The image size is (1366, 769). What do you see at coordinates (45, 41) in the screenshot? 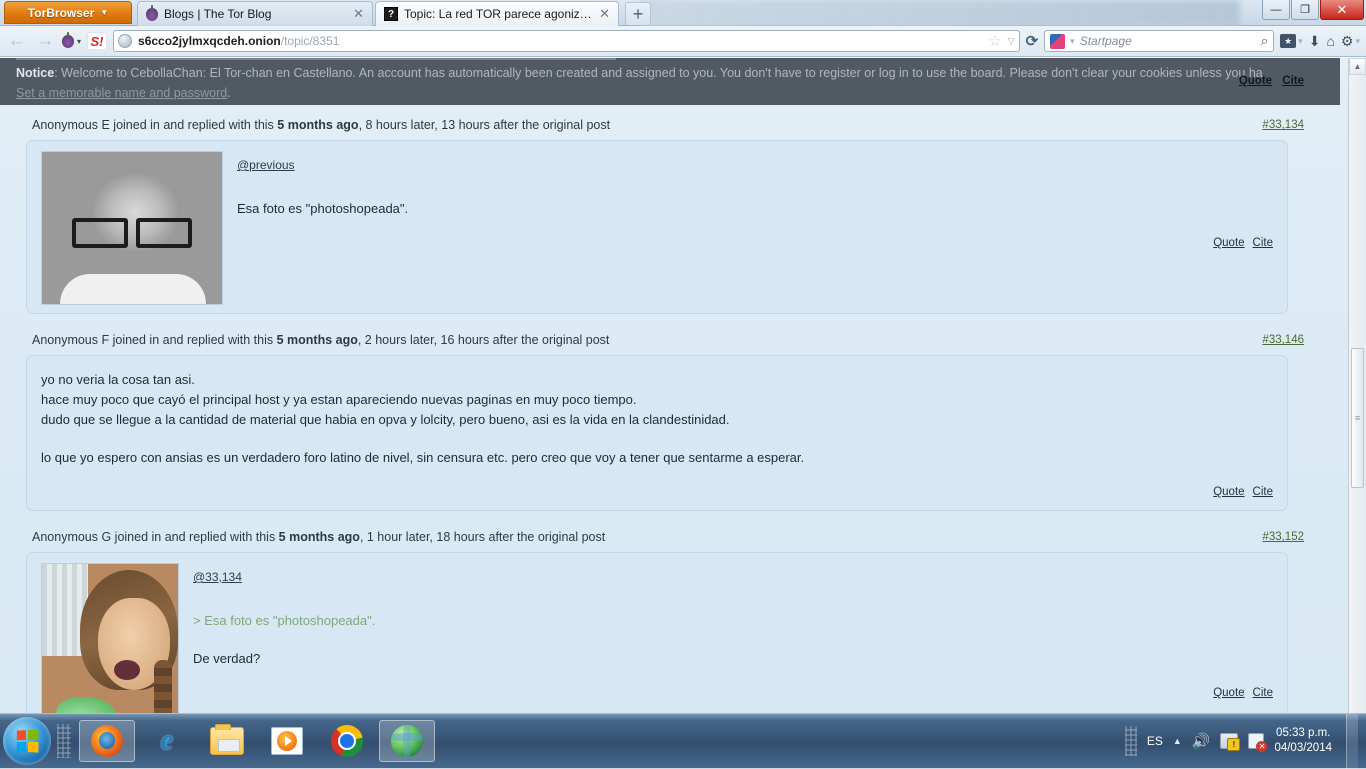
I see `forward-icon: →` at bounding box center [45, 41].